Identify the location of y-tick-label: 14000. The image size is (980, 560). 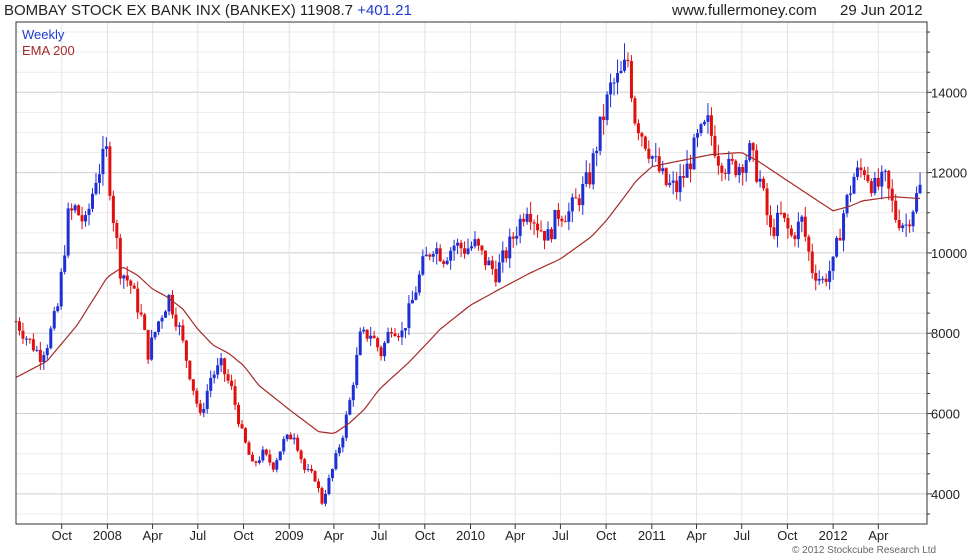
(949, 92).